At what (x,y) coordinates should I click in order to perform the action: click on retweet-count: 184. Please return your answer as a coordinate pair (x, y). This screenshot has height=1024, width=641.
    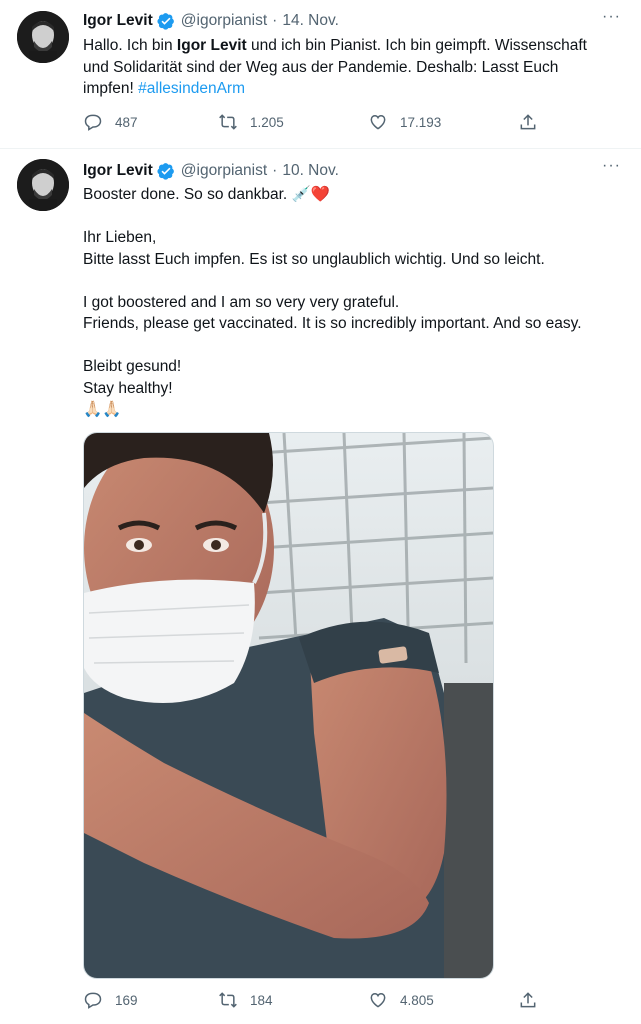
    Looking at the image, I should click on (261, 1000).